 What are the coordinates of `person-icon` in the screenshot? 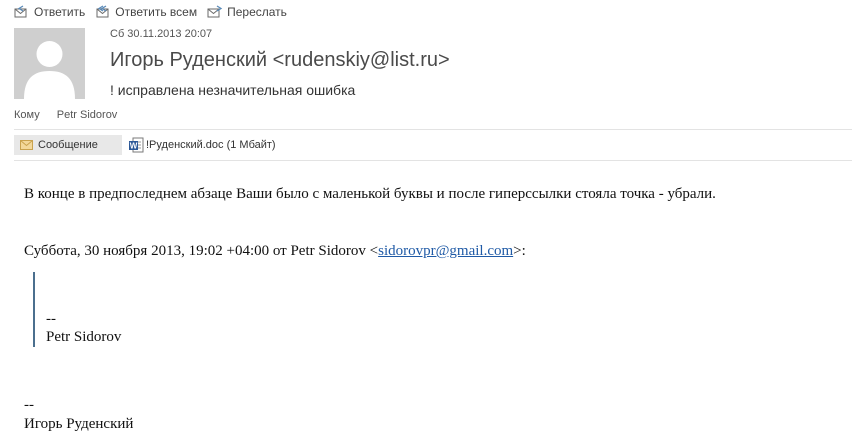 It's located at (49, 63).